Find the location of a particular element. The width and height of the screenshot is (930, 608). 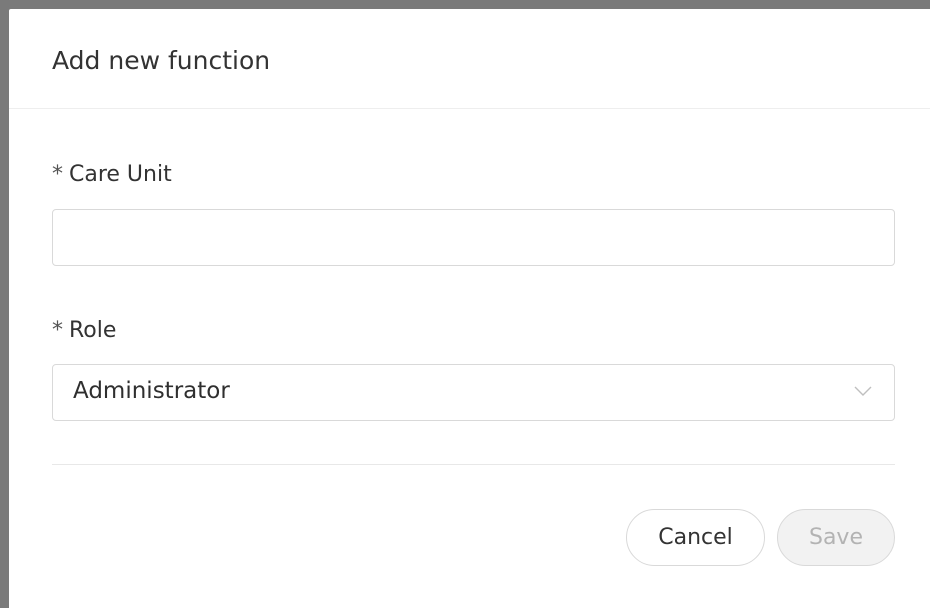

role-selected-value: Administrator is located at coordinates (151, 391).